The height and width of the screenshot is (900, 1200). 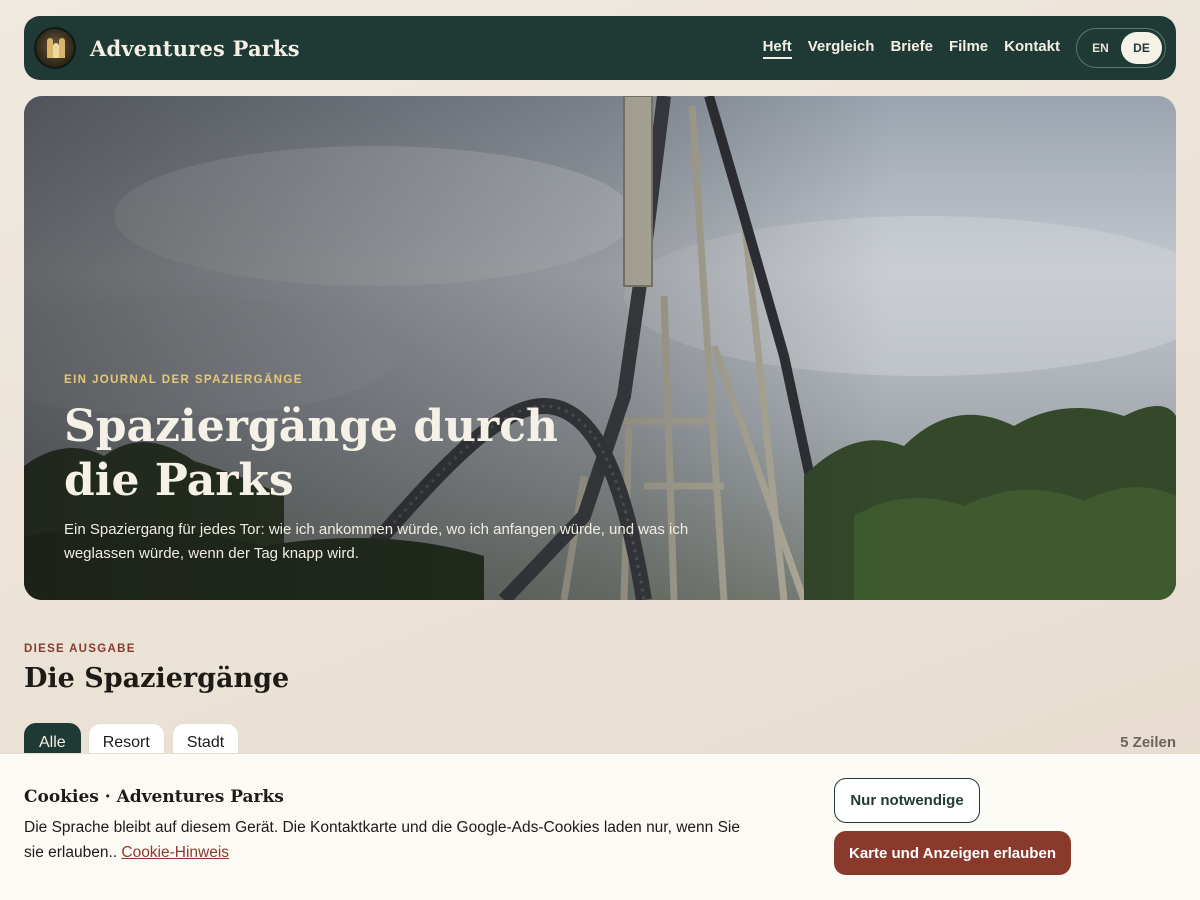 What do you see at coordinates (968, 48) in the screenshot?
I see `nav-item-filme: Filme` at bounding box center [968, 48].